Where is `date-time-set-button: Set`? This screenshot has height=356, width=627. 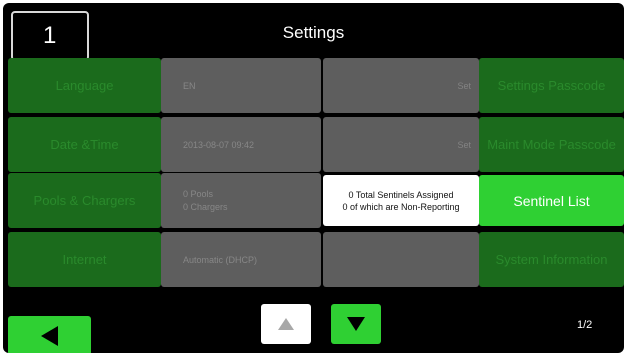
date-time-set-button: Set is located at coordinates (401, 144).